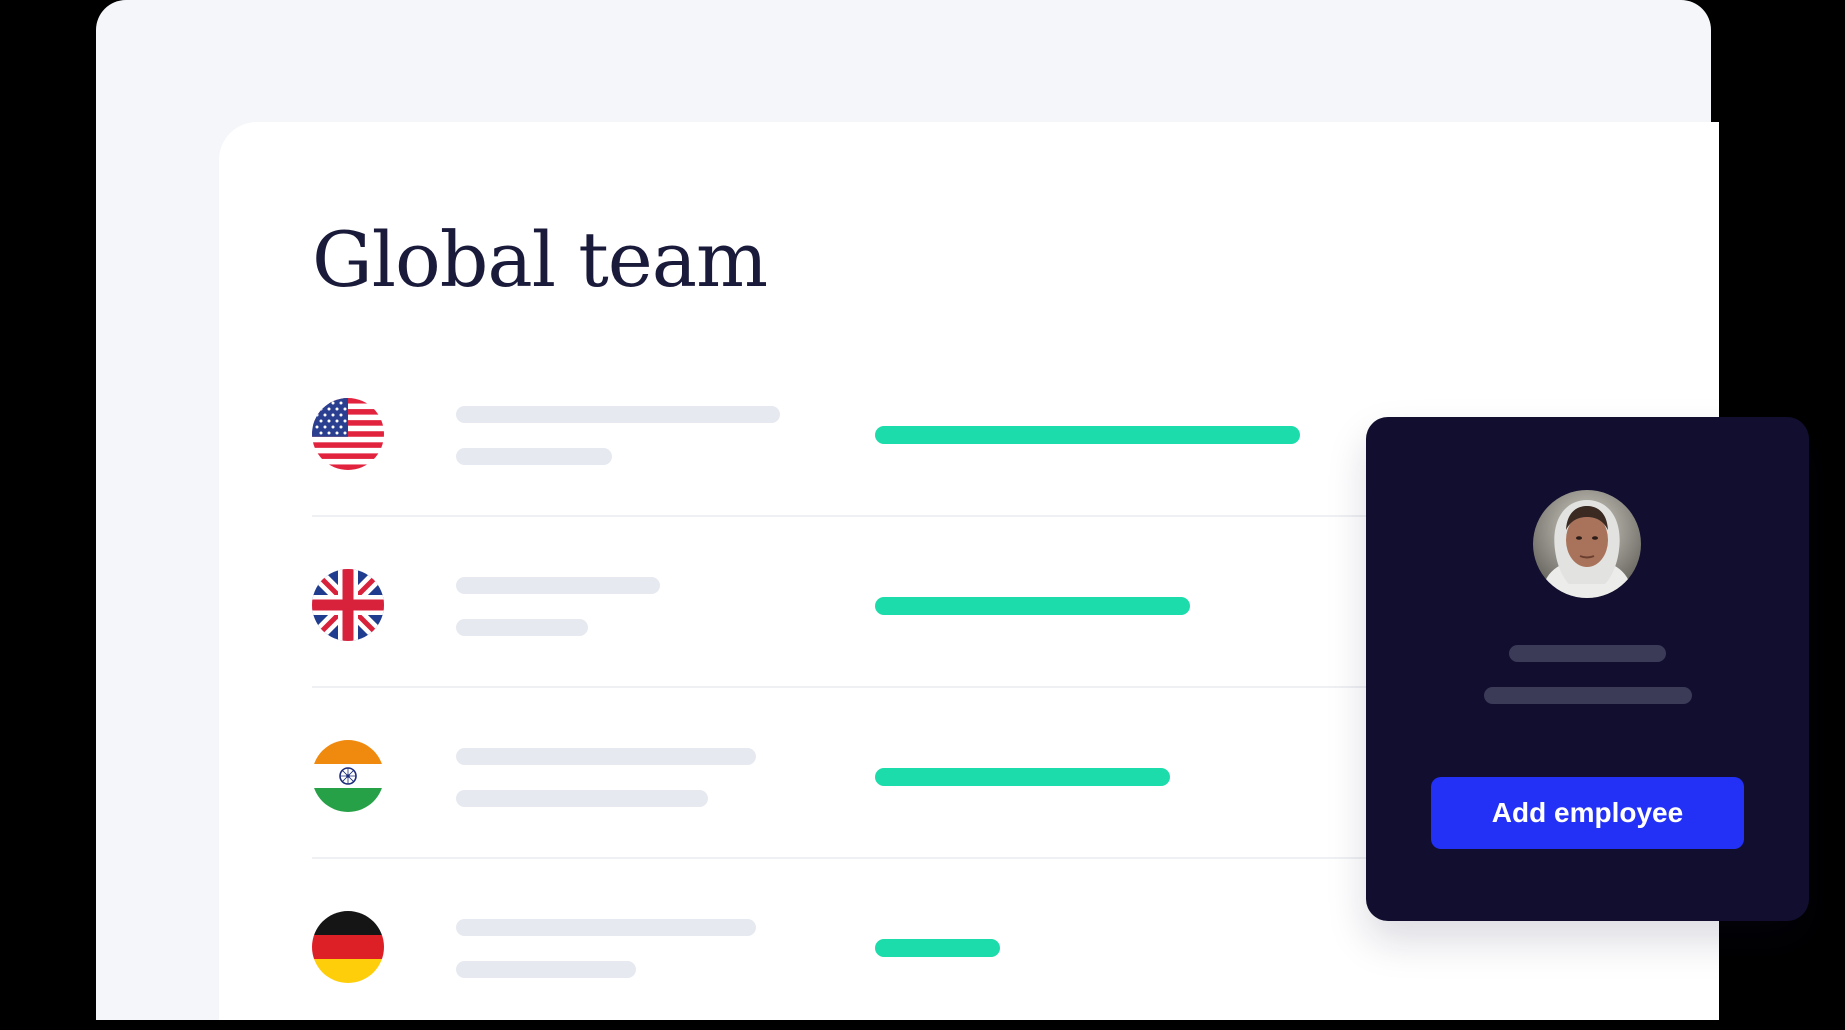 The image size is (1845, 1030). Describe the element at coordinates (1587, 669) in the screenshot. I see `employee-card: Add employee` at that location.